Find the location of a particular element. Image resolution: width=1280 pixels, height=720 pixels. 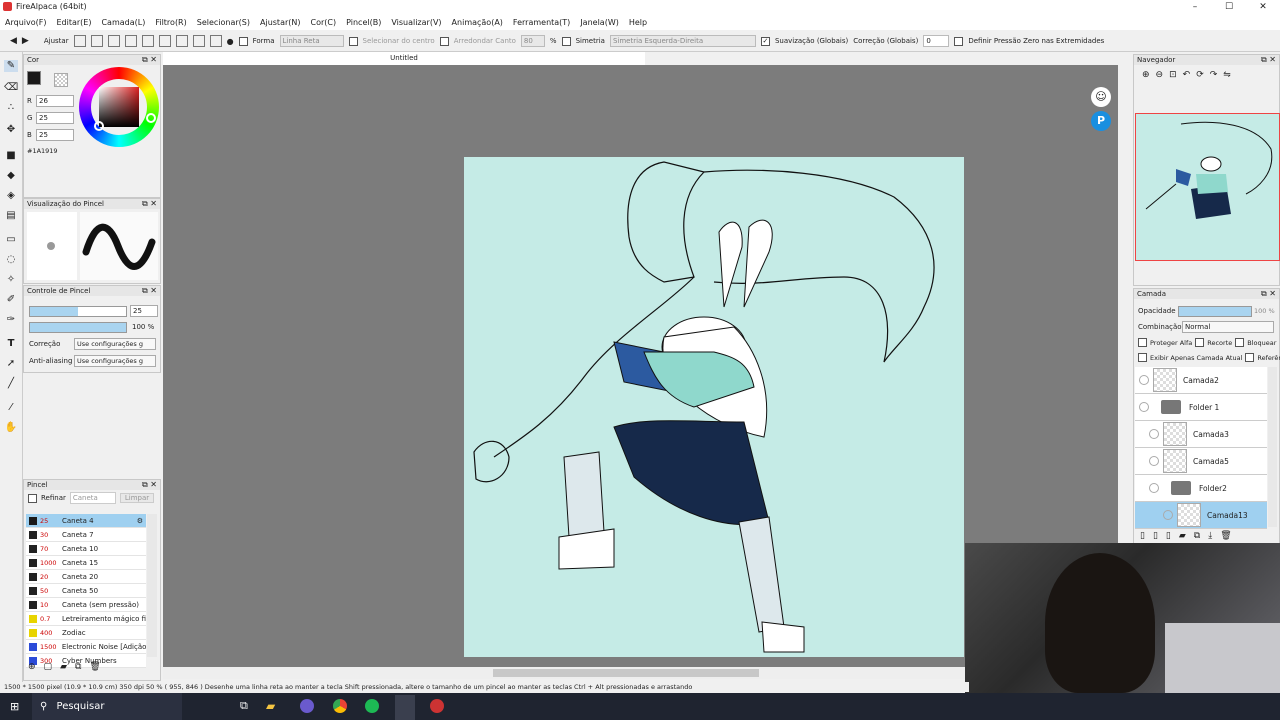

menu-animacao: Animação(A) is located at coordinates (477, 22).